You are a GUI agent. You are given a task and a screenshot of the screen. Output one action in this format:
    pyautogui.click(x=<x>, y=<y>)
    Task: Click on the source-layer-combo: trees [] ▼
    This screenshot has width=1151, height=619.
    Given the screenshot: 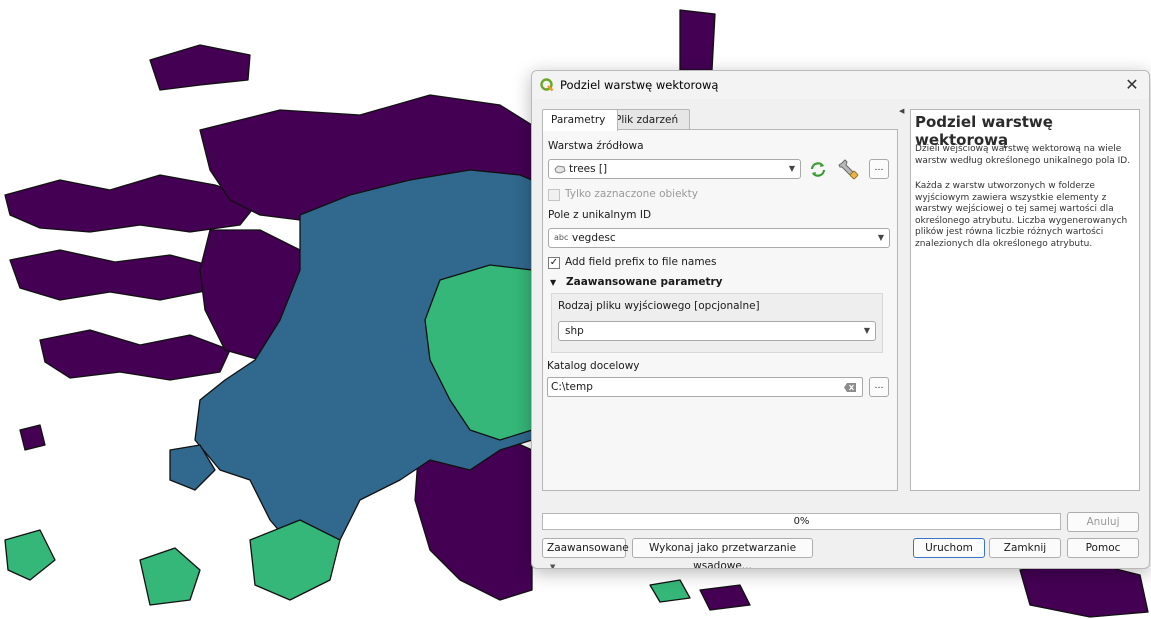 What is the action you would take?
    pyautogui.click(x=674, y=169)
    